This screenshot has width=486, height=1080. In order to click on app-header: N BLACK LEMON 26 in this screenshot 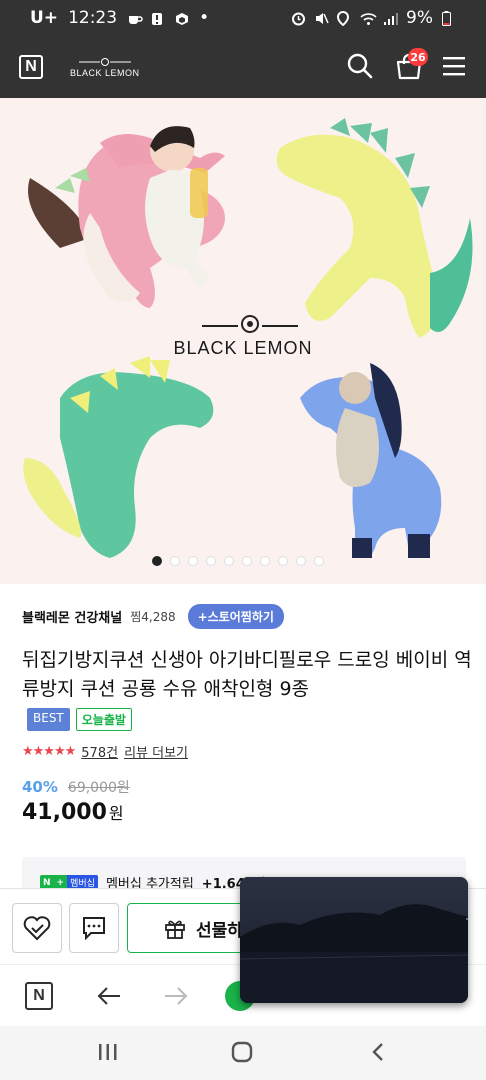, I will do `click(243, 67)`.